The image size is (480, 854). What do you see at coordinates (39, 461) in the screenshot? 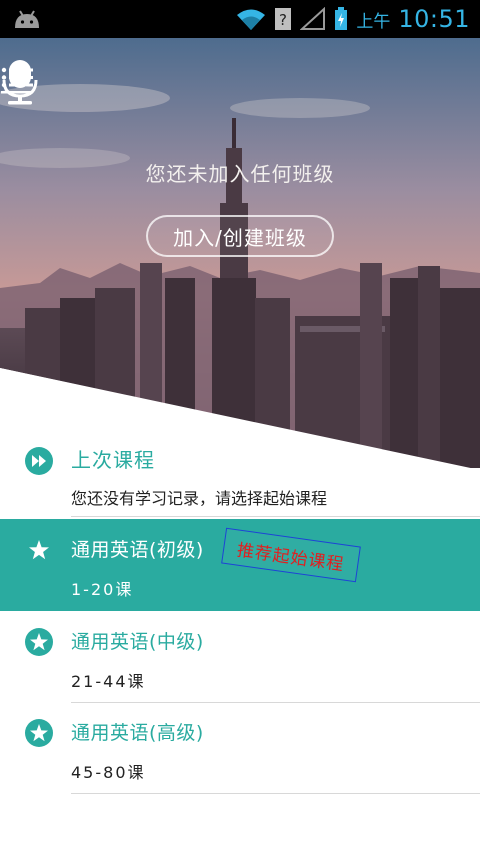
I see `fast-forward-icon` at bounding box center [39, 461].